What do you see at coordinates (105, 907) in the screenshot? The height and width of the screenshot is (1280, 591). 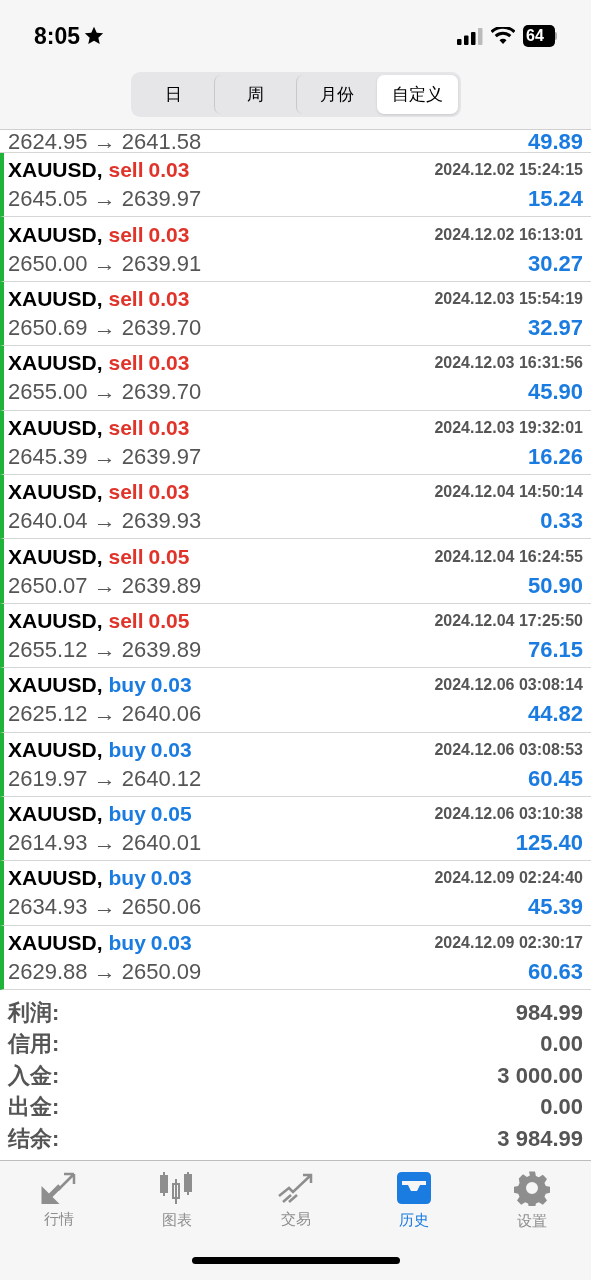 I see `price-range: 2634.93 → 2650.06` at bounding box center [105, 907].